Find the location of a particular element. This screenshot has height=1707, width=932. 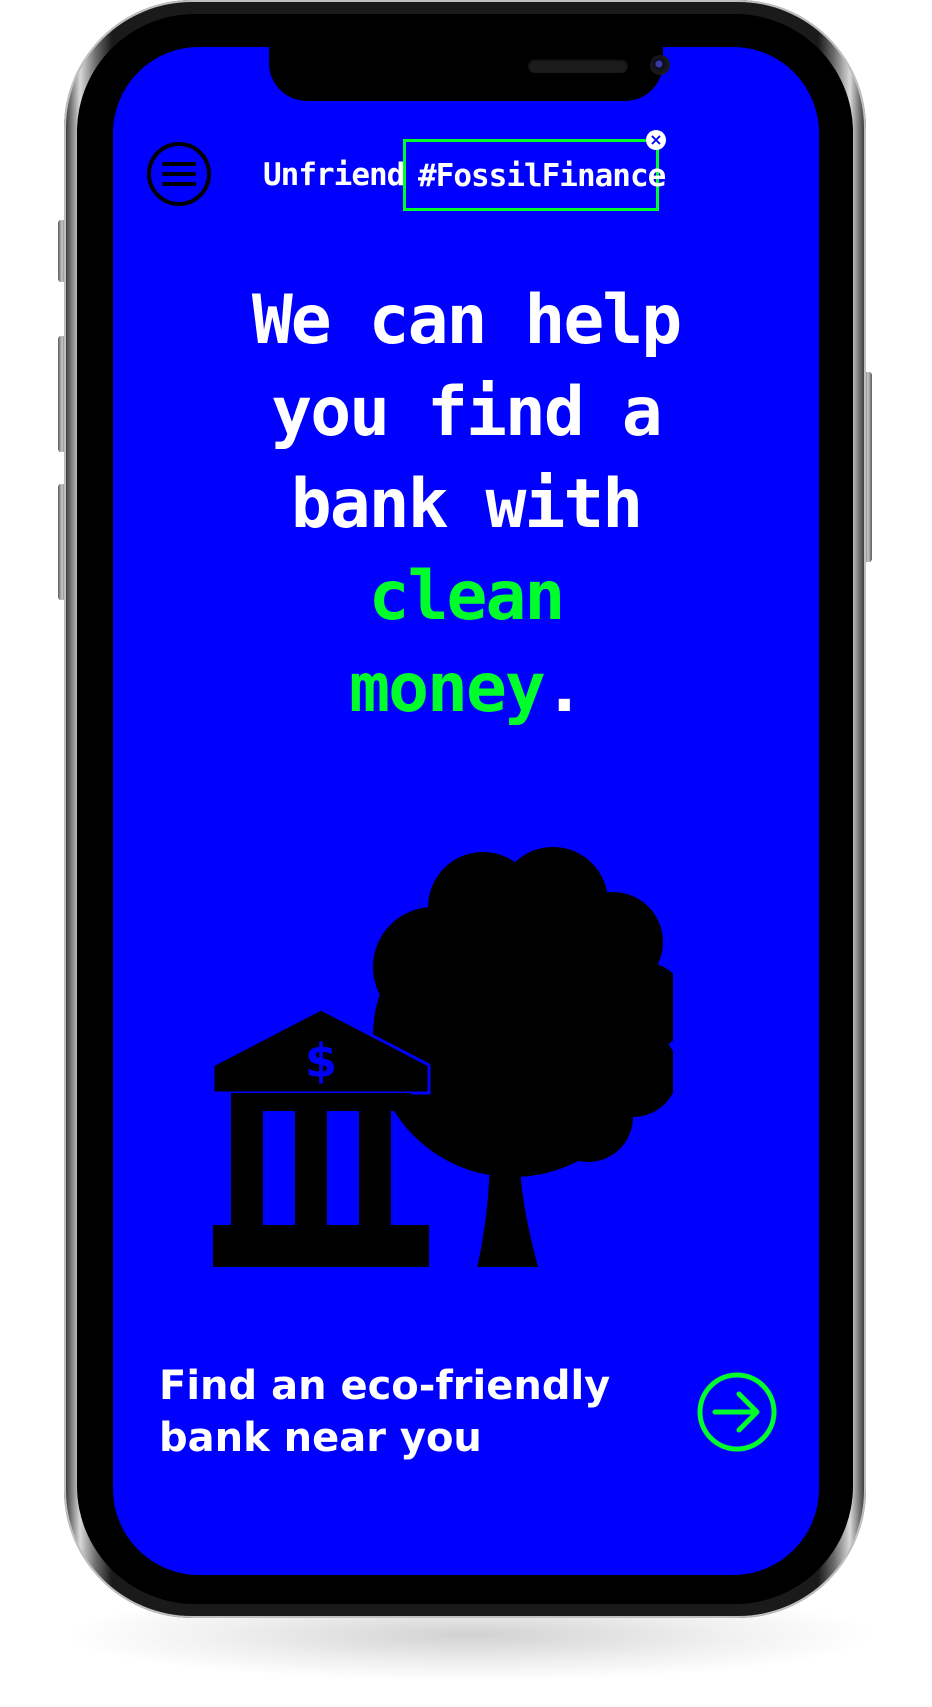

headline-line-1: We can help is located at coordinates (466, 320).